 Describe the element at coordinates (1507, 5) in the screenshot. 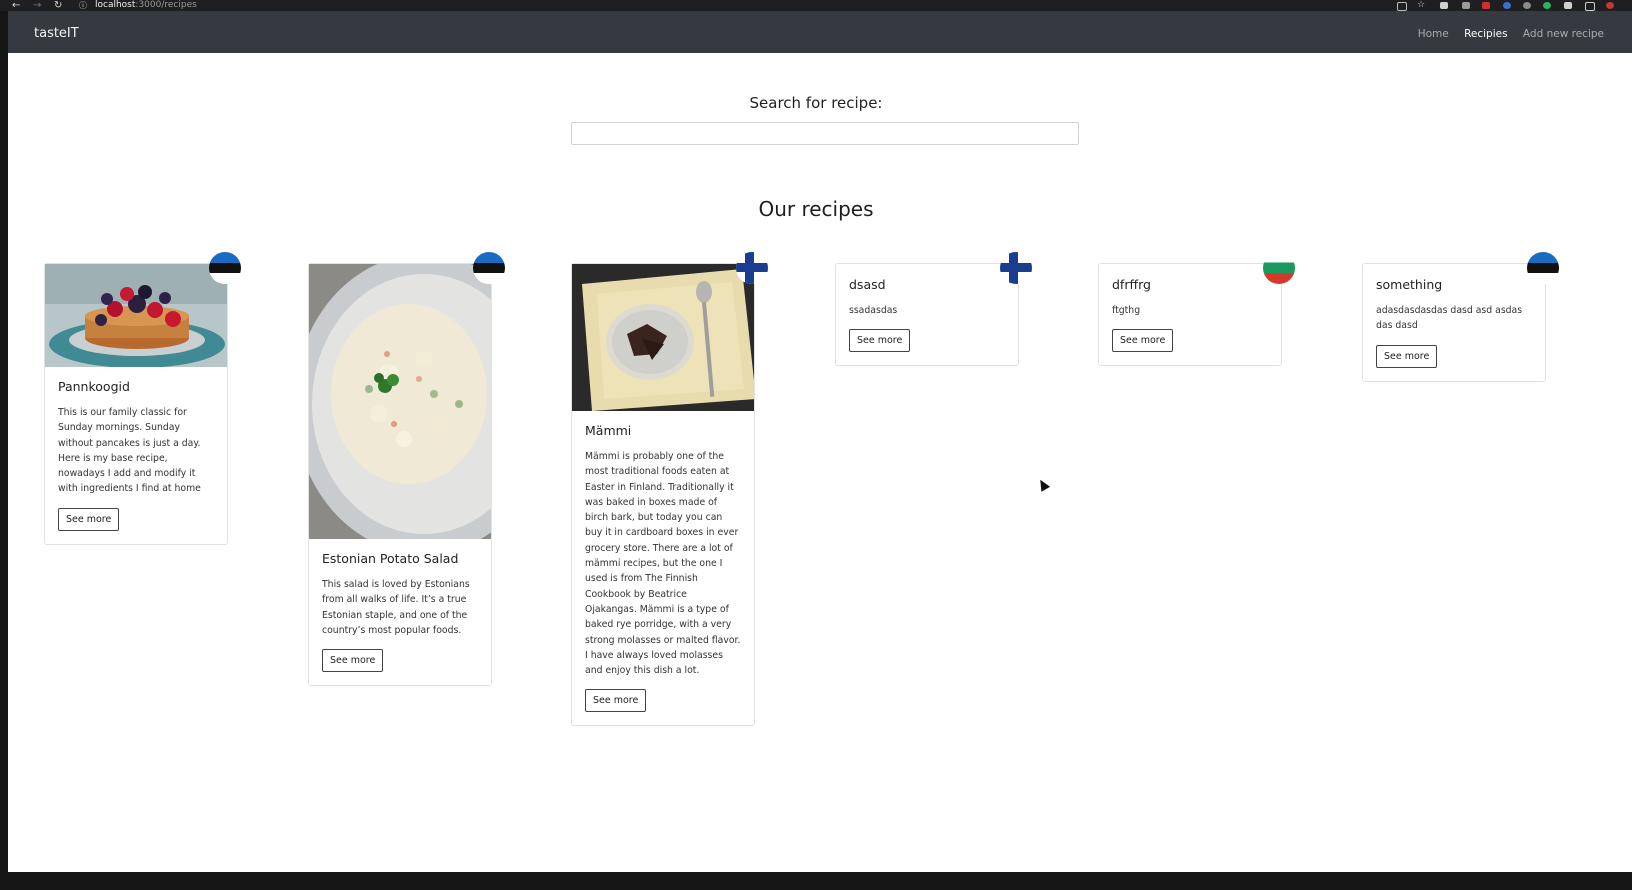

I see `extension-blue-icon` at that location.